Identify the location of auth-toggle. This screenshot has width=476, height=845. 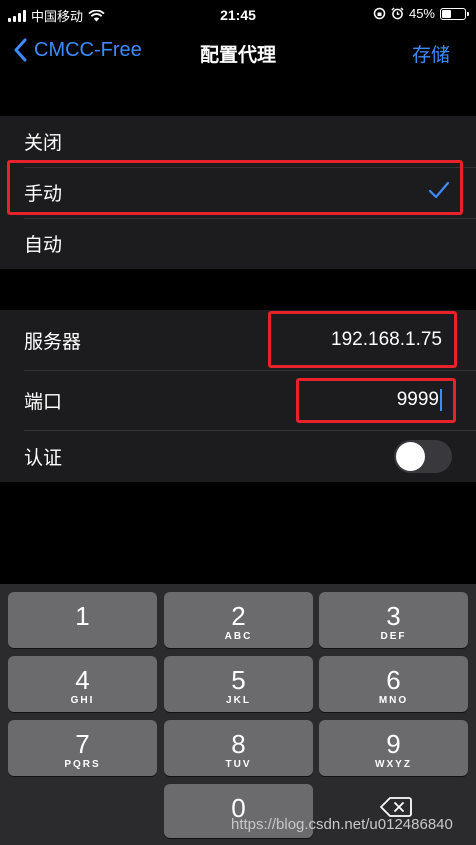
(423, 456).